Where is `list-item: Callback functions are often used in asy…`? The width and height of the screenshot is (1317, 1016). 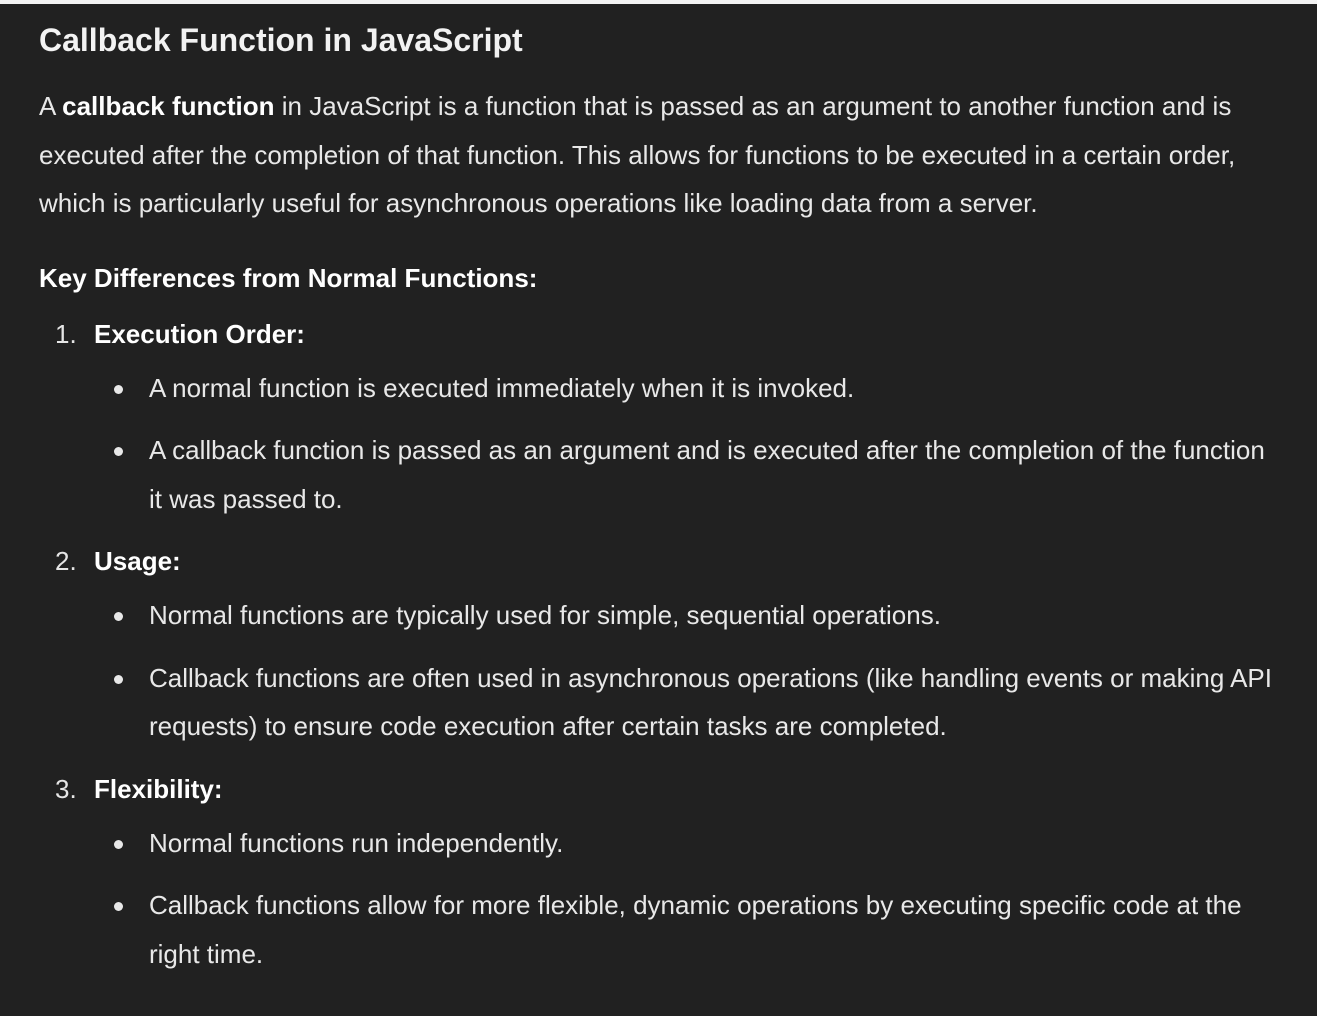
list-item: Callback functions are often used in asy… is located at coordinates (685, 702).